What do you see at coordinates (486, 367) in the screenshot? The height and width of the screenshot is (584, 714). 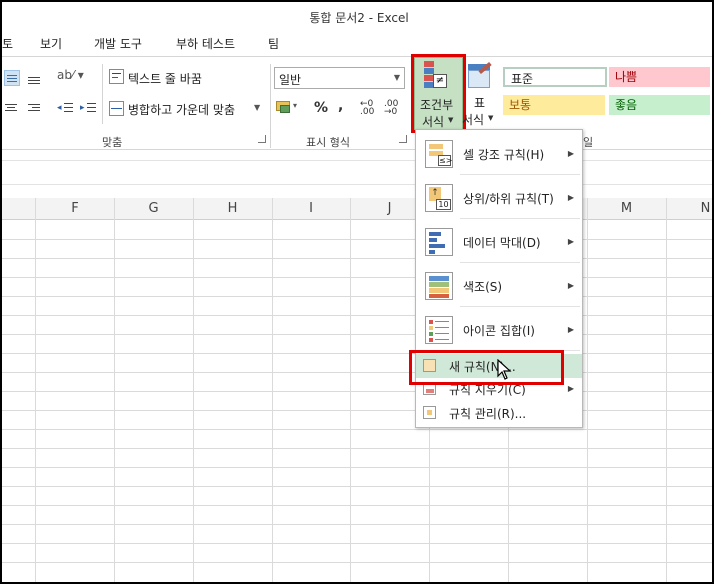 I see `highlight-box-new-rule` at bounding box center [486, 367].